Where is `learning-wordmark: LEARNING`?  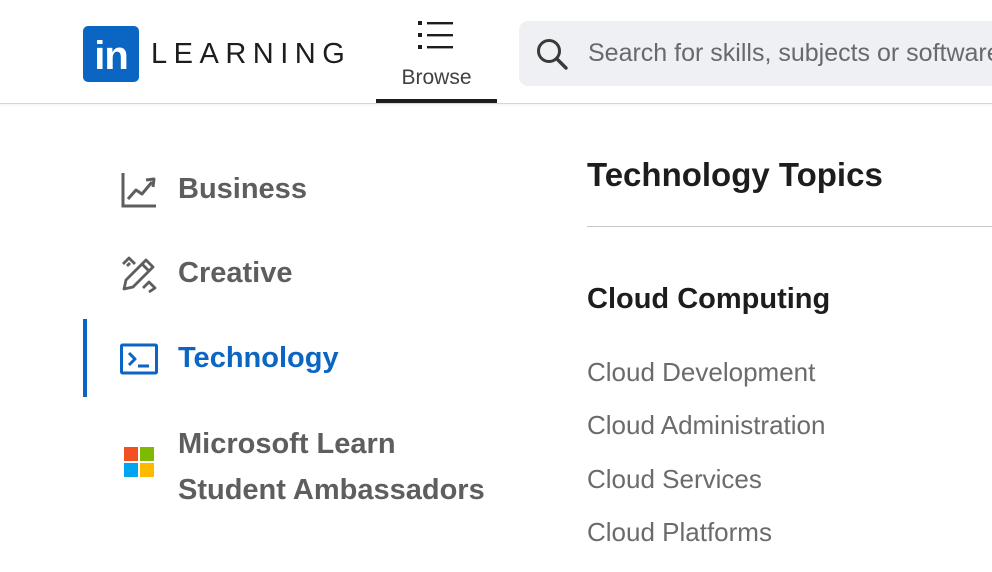
learning-wordmark: LEARNING is located at coordinates (251, 53).